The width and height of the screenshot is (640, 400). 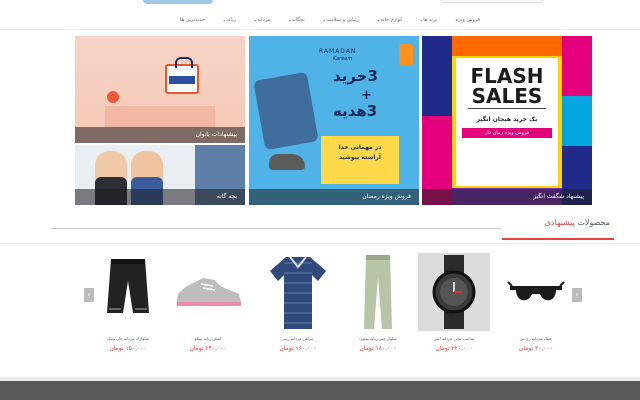 I want to click on product-card: شلوار جین زنانه سیون ۱۸۰,۰۰۰ تومان, so click(x=378, y=308).